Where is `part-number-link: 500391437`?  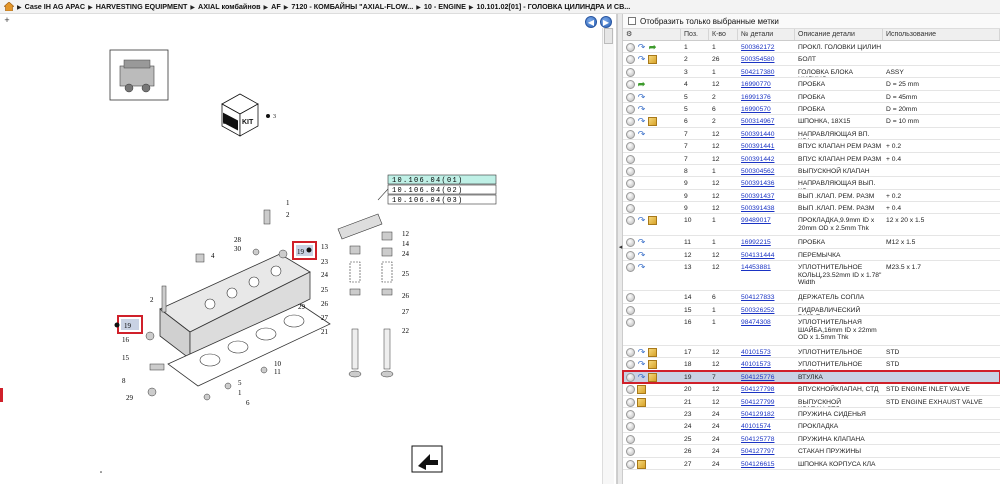 part-number-link: 500391437 is located at coordinates (757, 196).